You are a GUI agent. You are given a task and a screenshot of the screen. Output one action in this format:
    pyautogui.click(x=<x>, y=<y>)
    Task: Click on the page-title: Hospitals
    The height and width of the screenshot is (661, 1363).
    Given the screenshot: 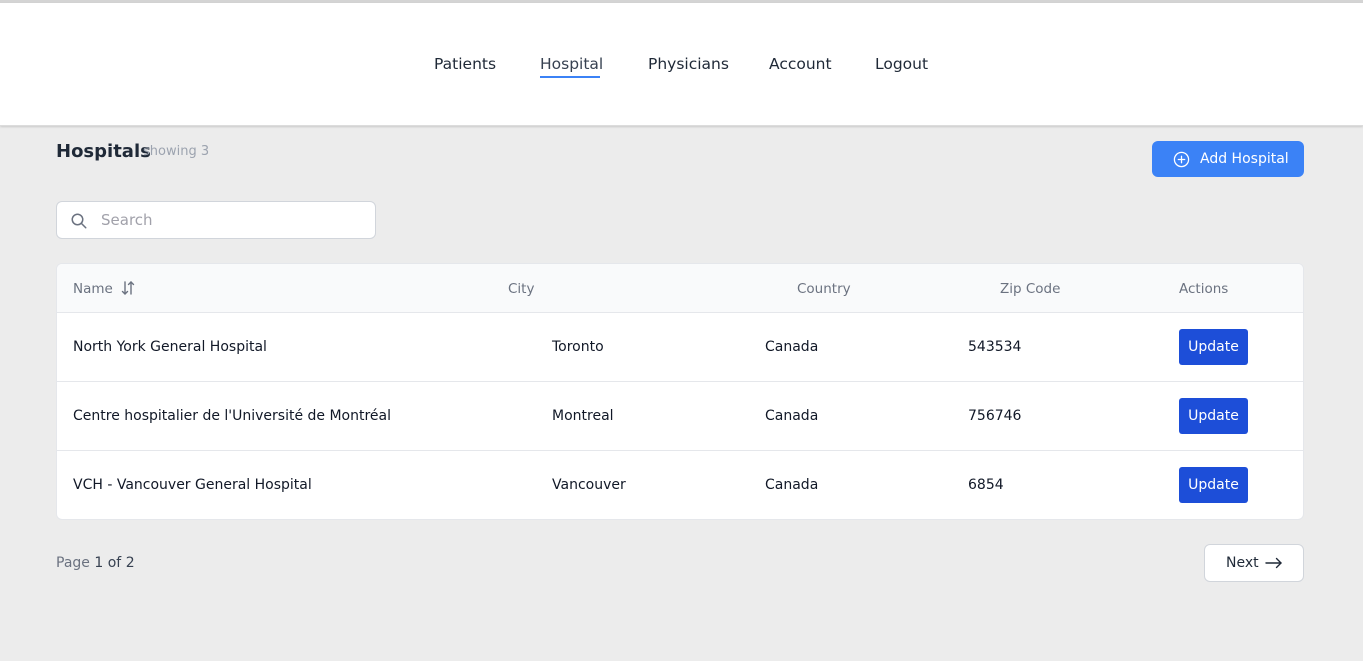 What is the action you would take?
    pyautogui.click(x=103, y=151)
    